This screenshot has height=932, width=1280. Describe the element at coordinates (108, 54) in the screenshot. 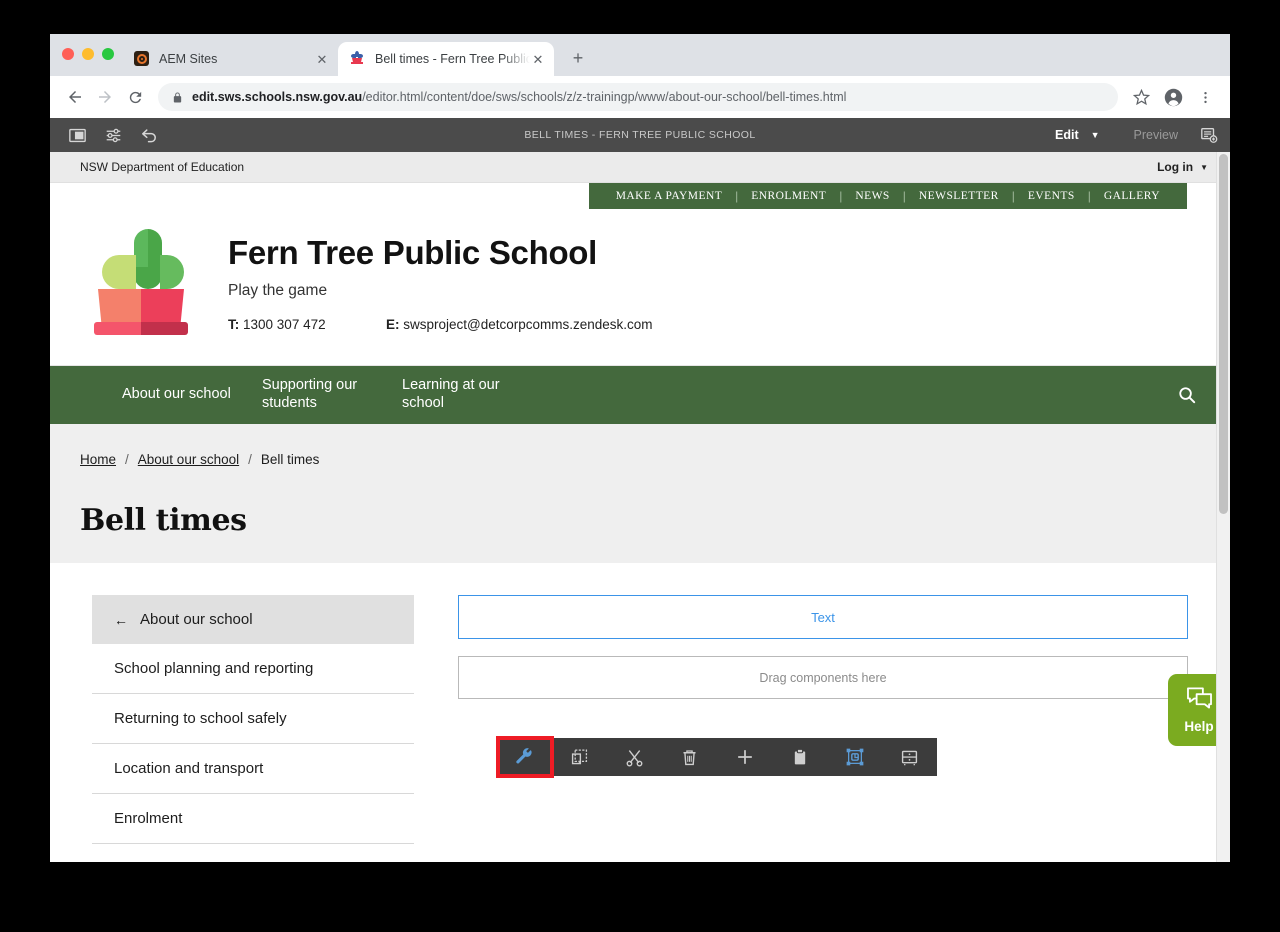

I see `maximize-window-button` at that location.